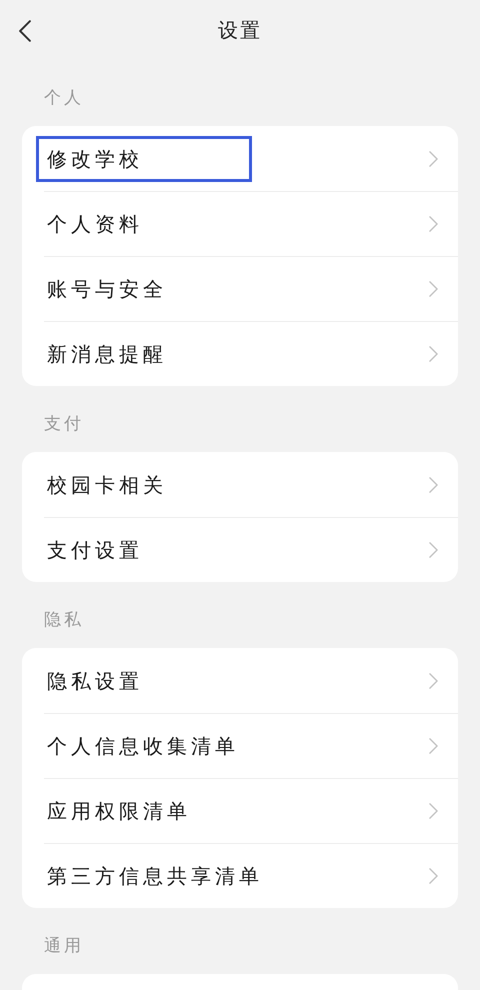 This screenshot has width=480, height=990. I want to click on settings-row: 个人信息收集清单, so click(251, 745).